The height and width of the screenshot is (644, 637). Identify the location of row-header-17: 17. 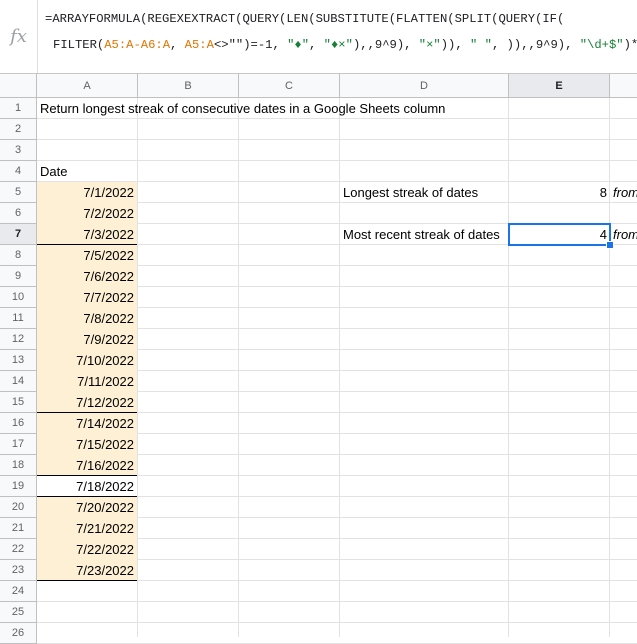
(18, 444).